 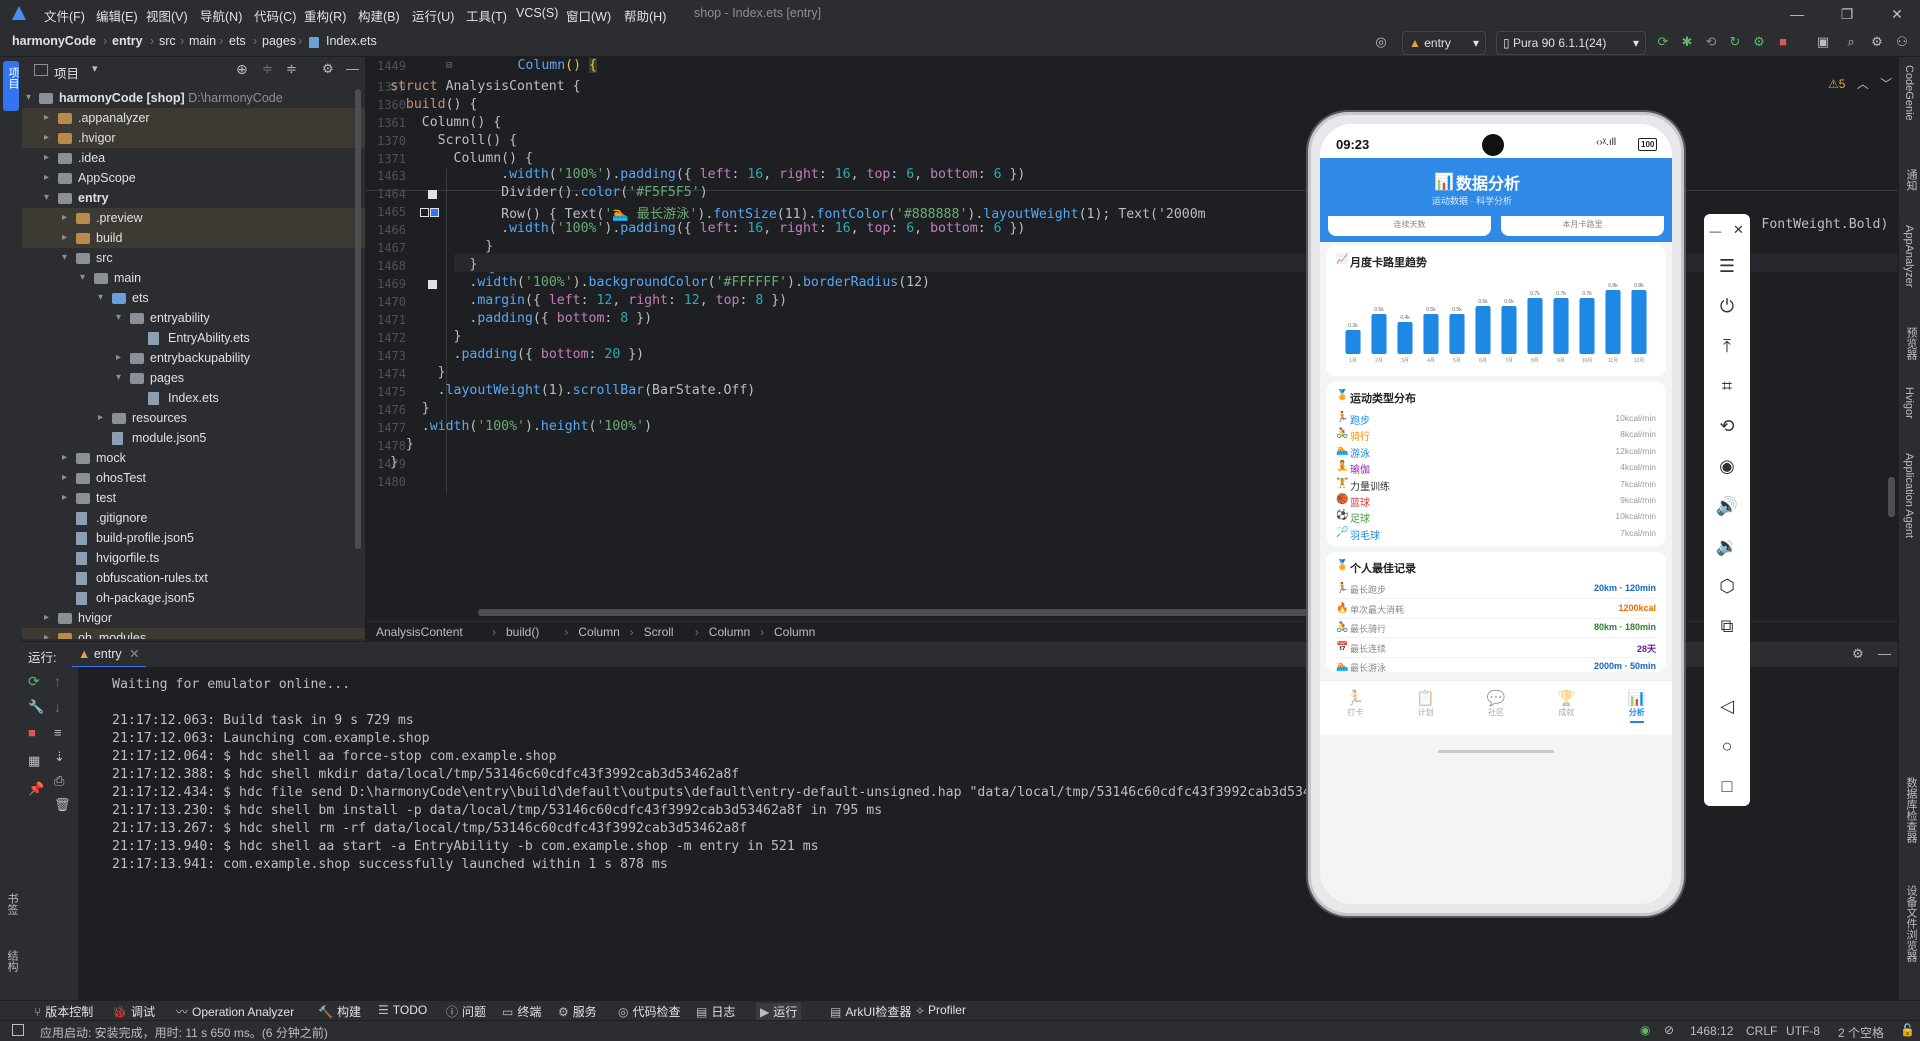 I want to click on bottom-tool-button: ▤ ArkUI检查器, so click(x=870, y=1011).